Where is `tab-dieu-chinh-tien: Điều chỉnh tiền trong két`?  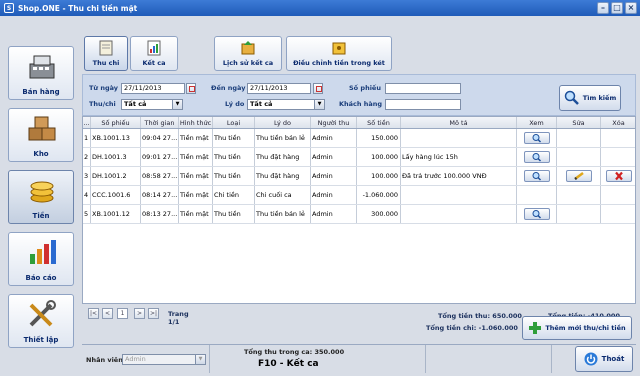 tab-dieu-chinh-tien: Điều chỉnh tiền trong két is located at coordinates (339, 53).